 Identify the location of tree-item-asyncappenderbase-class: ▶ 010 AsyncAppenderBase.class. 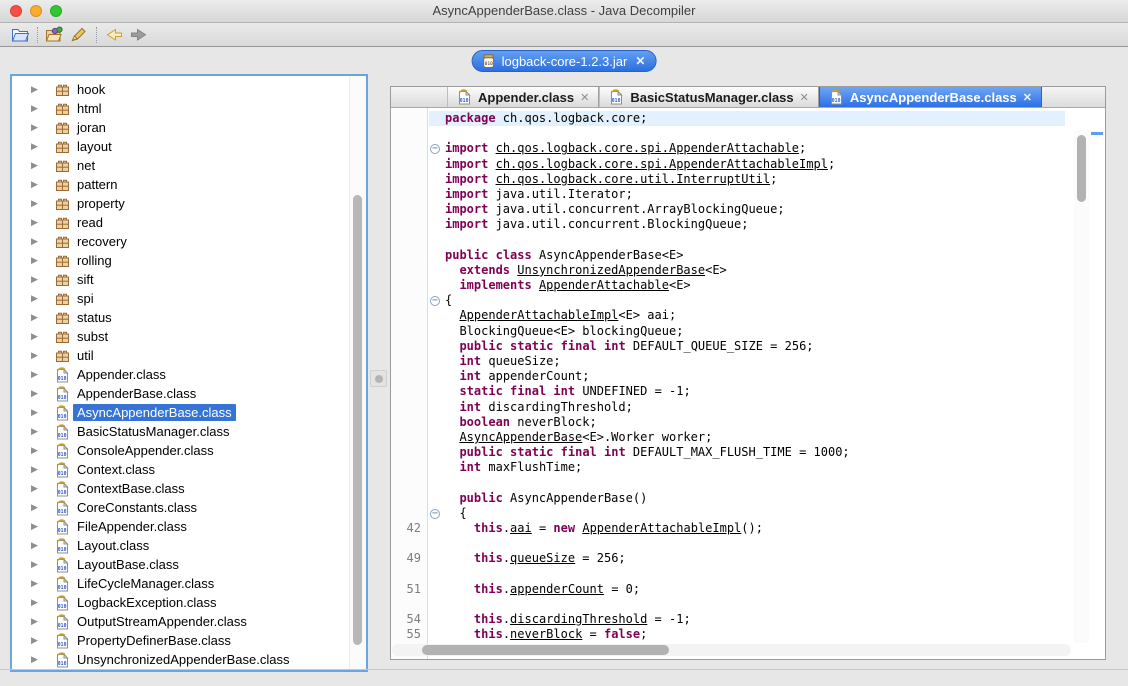
(180, 412).